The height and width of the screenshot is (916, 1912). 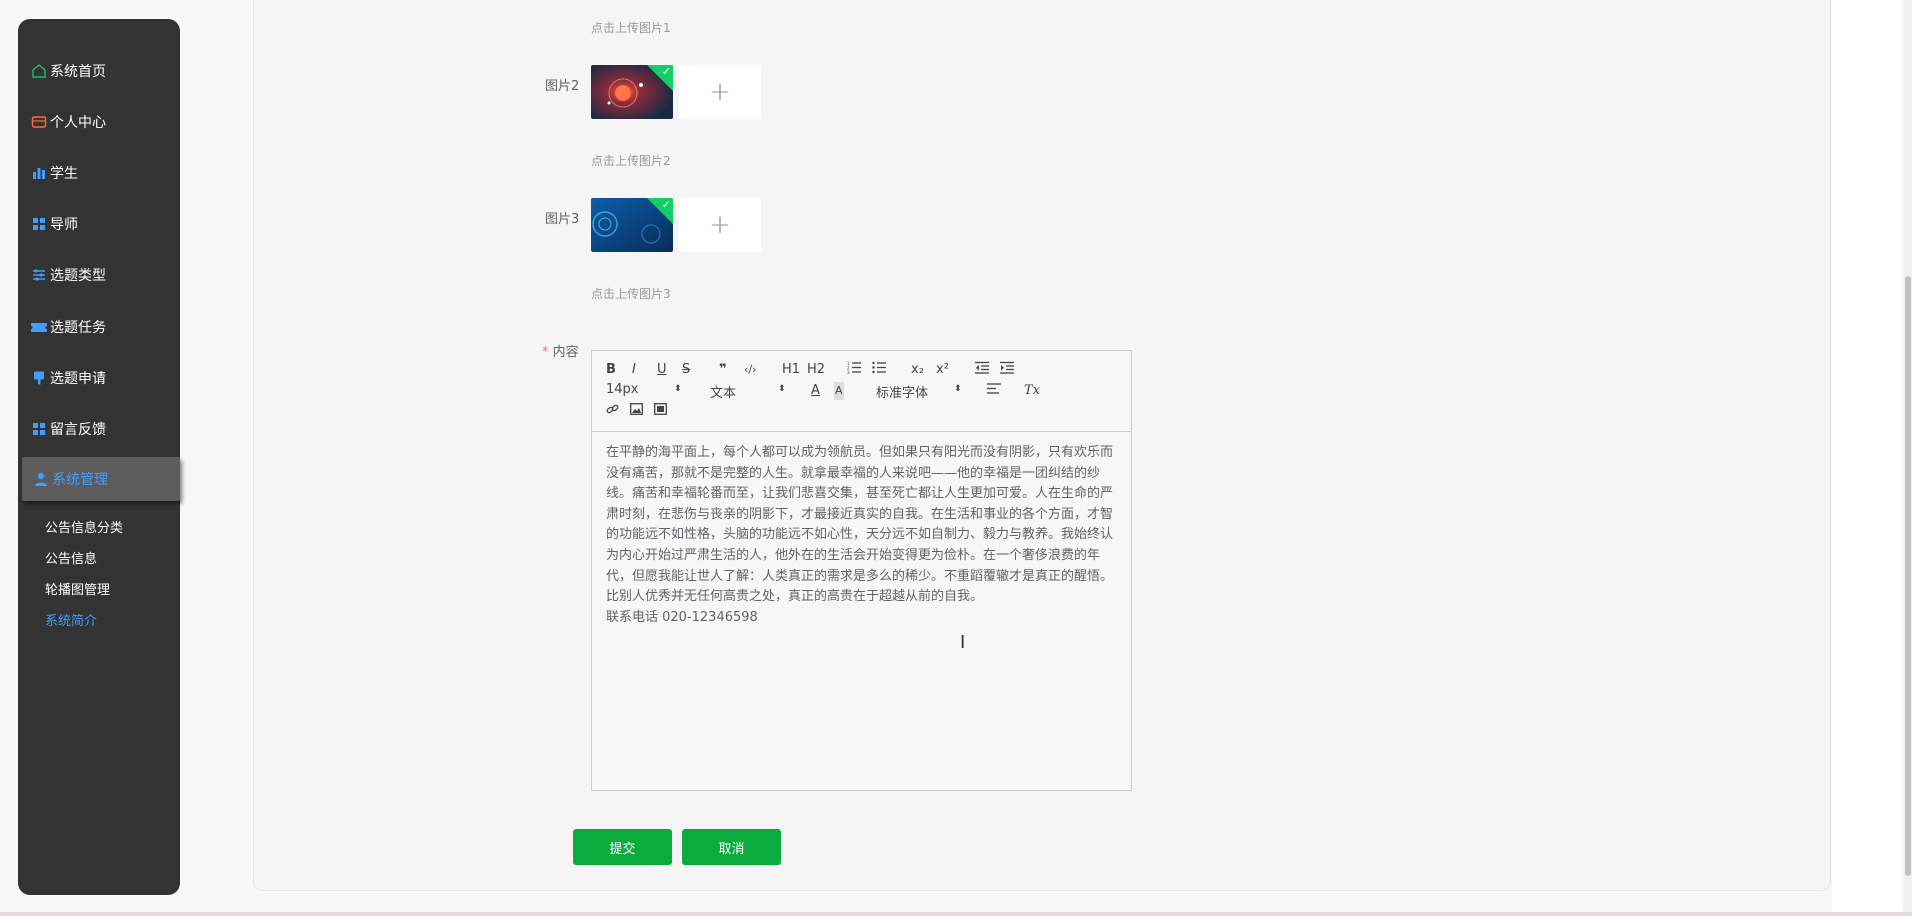 What do you see at coordinates (917, 370) in the screenshot?
I see `subscript-button: x₂` at bounding box center [917, 370].